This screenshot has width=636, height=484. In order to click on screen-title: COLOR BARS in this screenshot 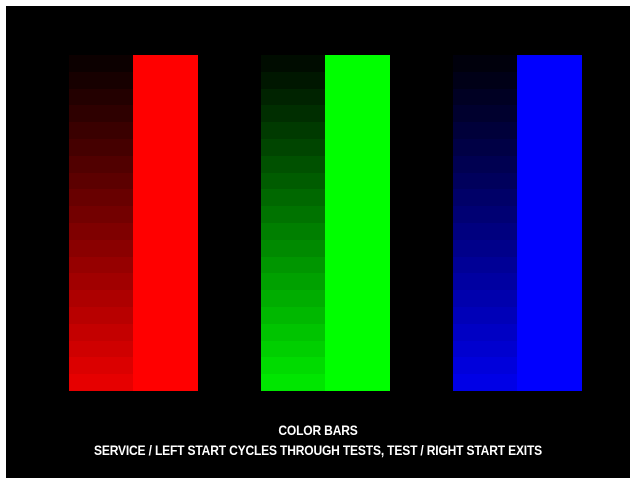, I will do `click(318, 430)`.